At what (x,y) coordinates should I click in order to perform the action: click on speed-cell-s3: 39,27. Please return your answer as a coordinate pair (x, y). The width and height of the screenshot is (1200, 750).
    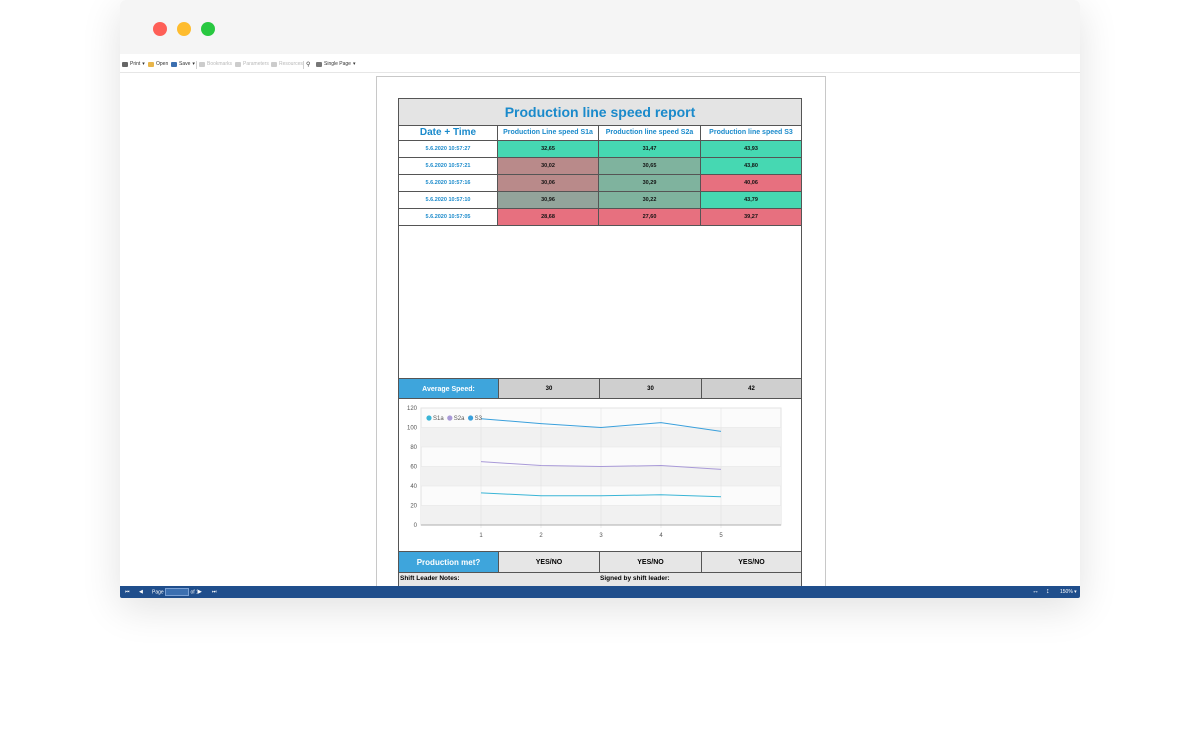
    Looking at the image, I should click on (751, 217).